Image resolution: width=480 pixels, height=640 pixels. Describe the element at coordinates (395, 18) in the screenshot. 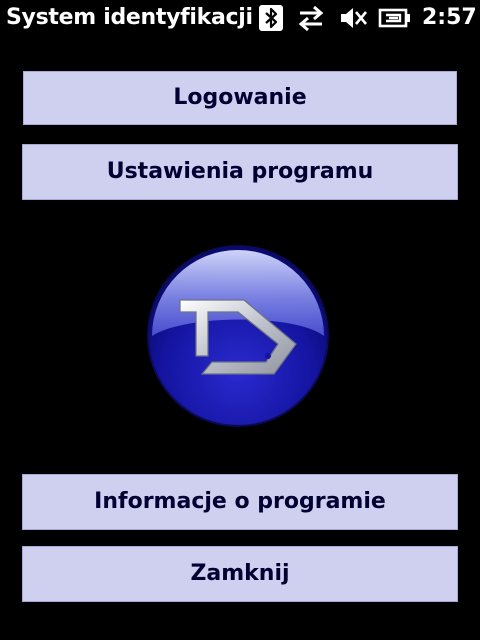

I see `battery-charging-icon` at that location.